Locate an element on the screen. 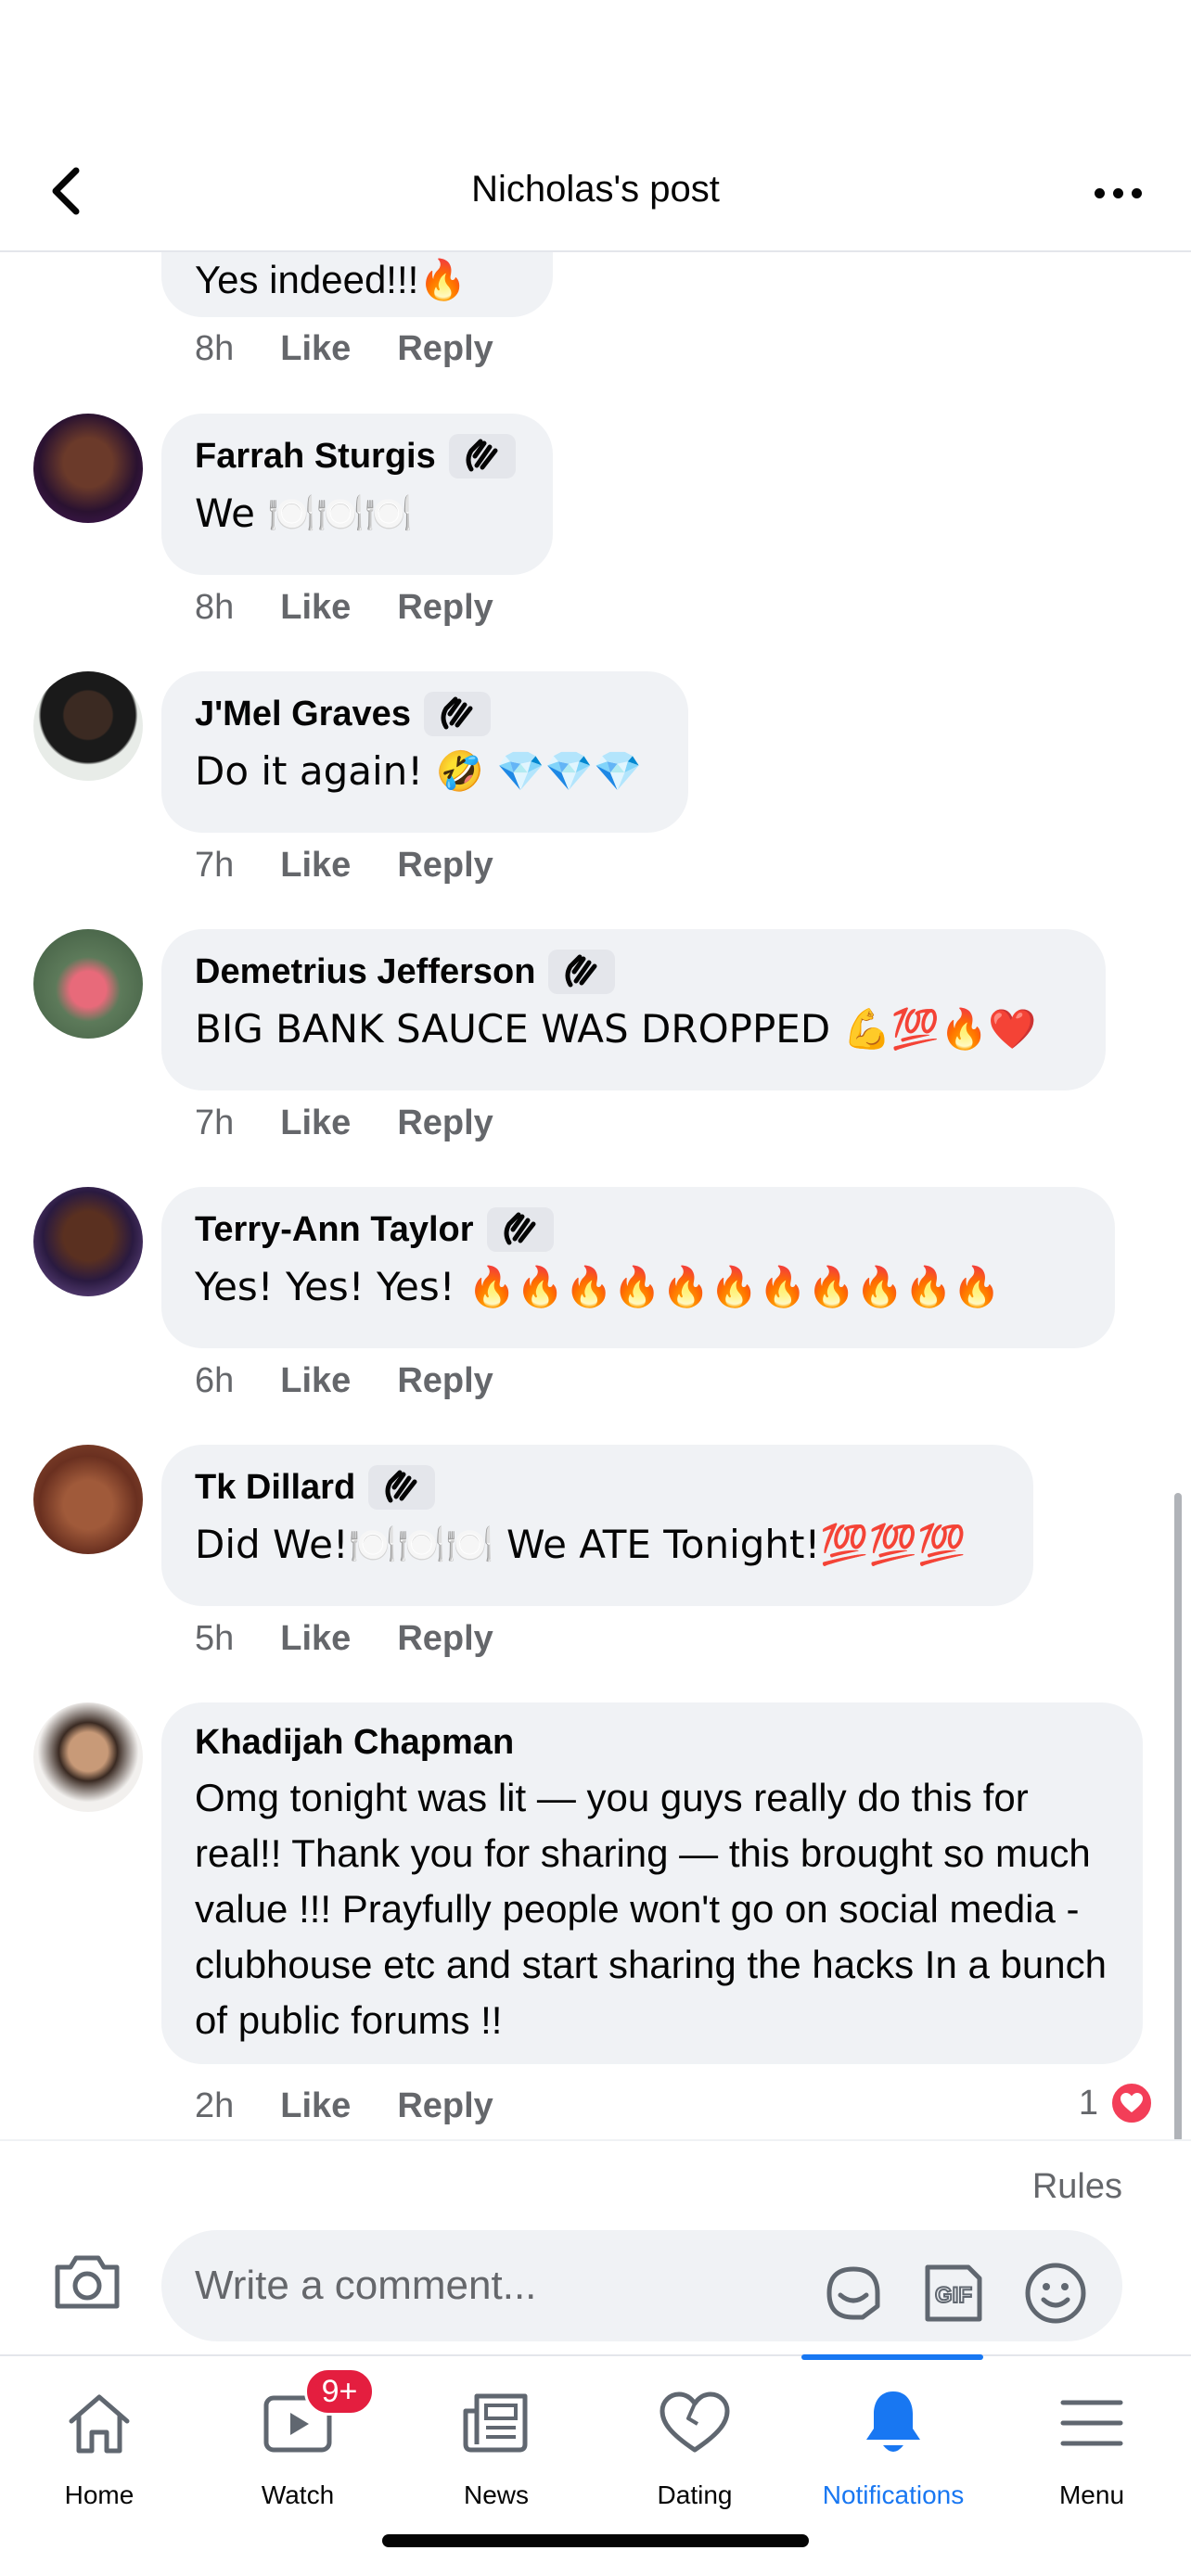  comment-actions: 6h Like Reply is located at coordinates (344, 1381).